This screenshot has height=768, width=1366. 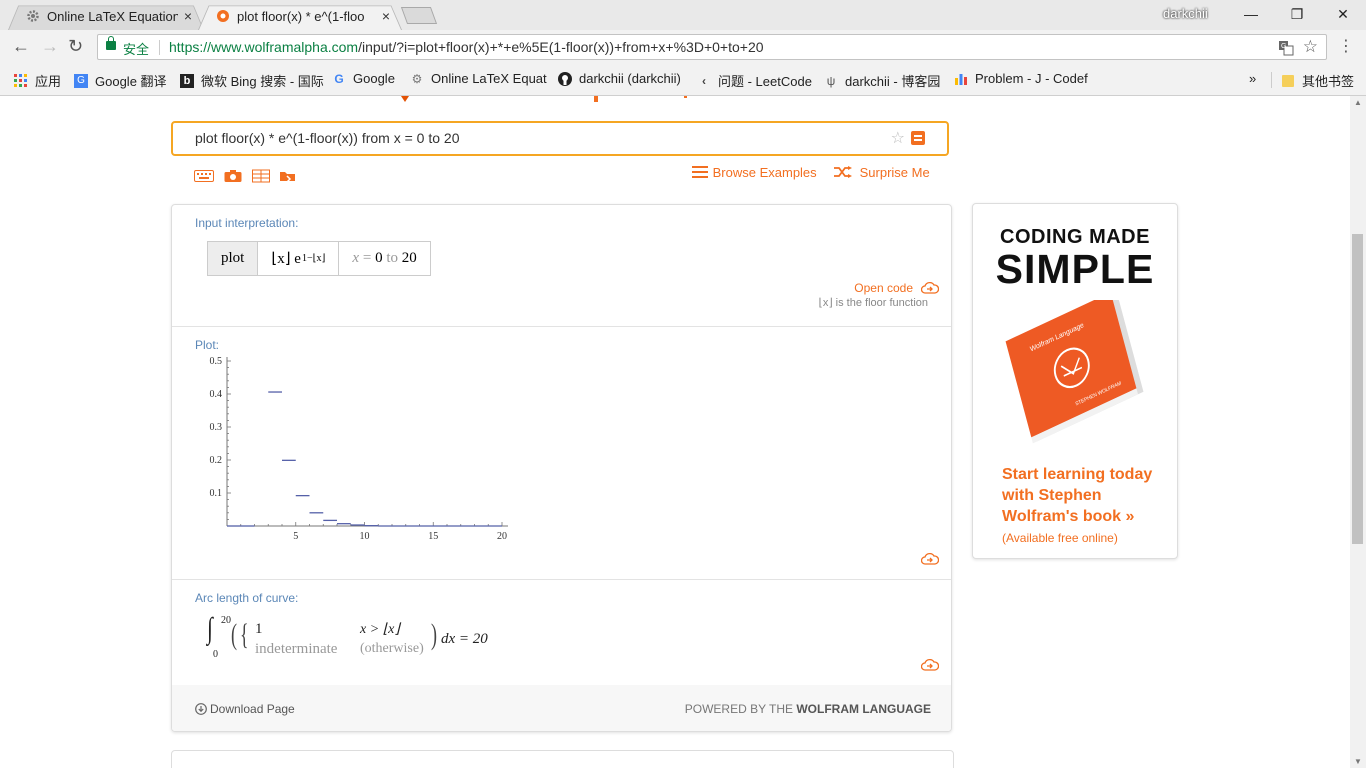 What do you see at coordinates (1328, 81) in the screenshot?
I see `bookmark-label: 其他书签` at bounding box center [1328, 81].